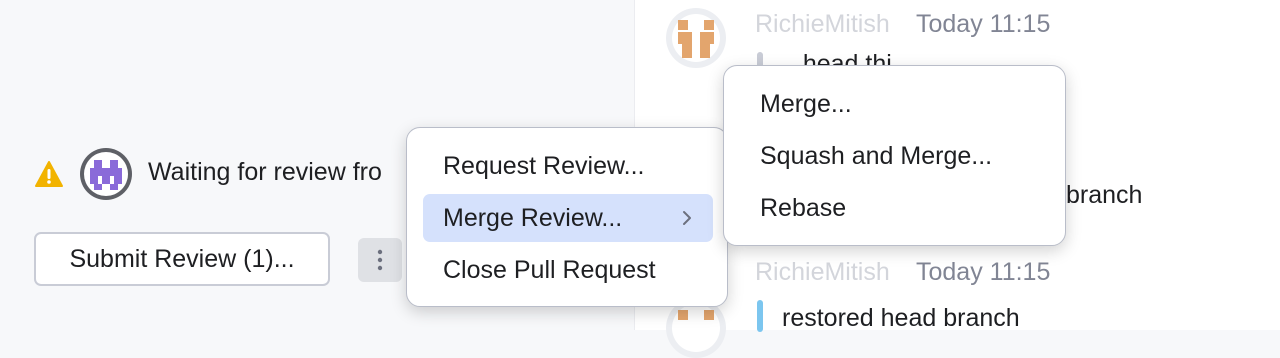  I want to click on more-vertical-icon, so click(380, 260).